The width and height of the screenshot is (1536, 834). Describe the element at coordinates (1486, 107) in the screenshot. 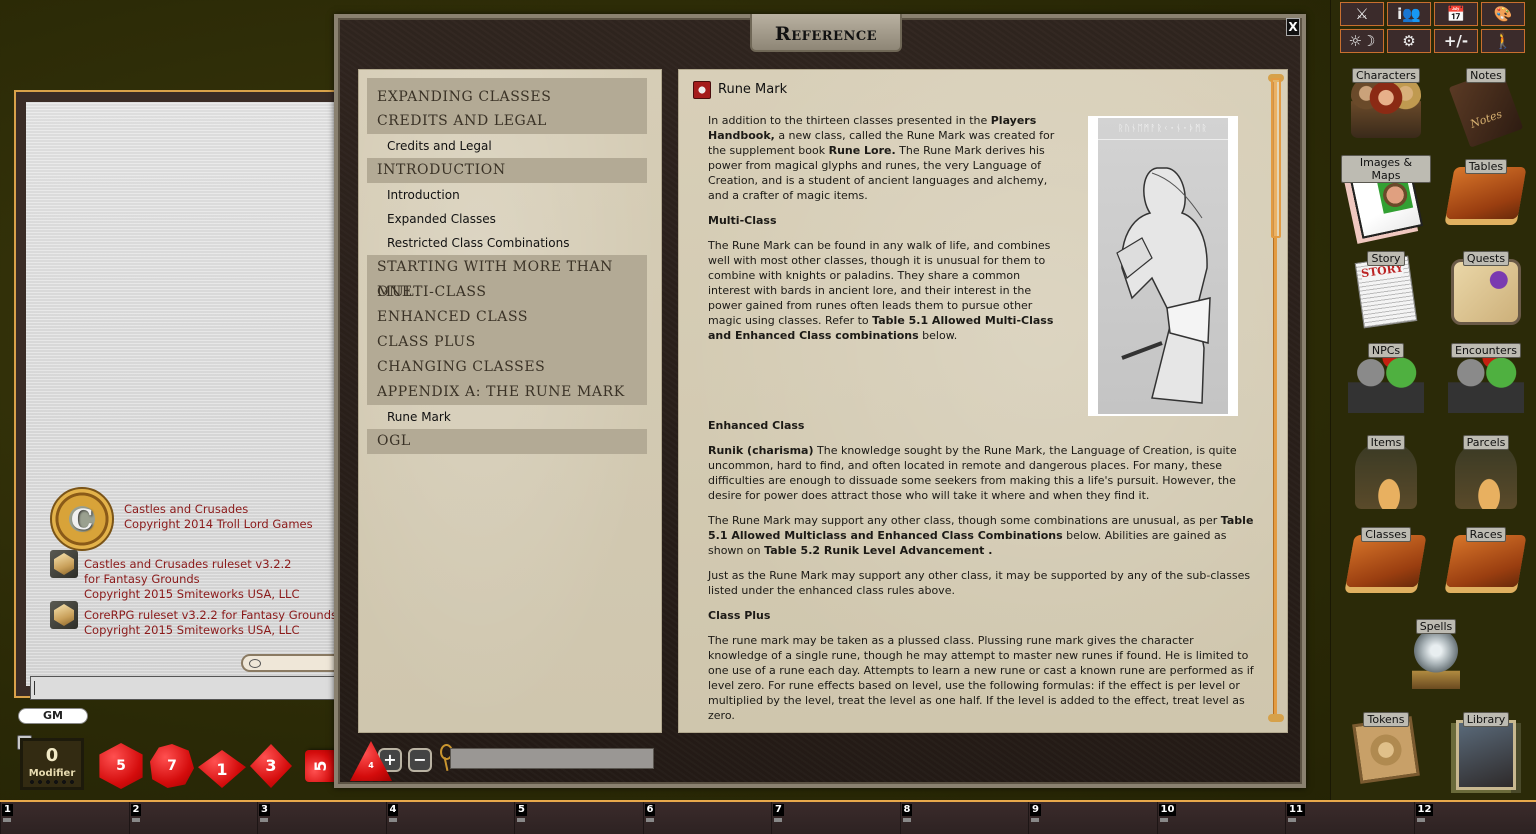

I see `sidebar-item-notes: Notes` at that location.